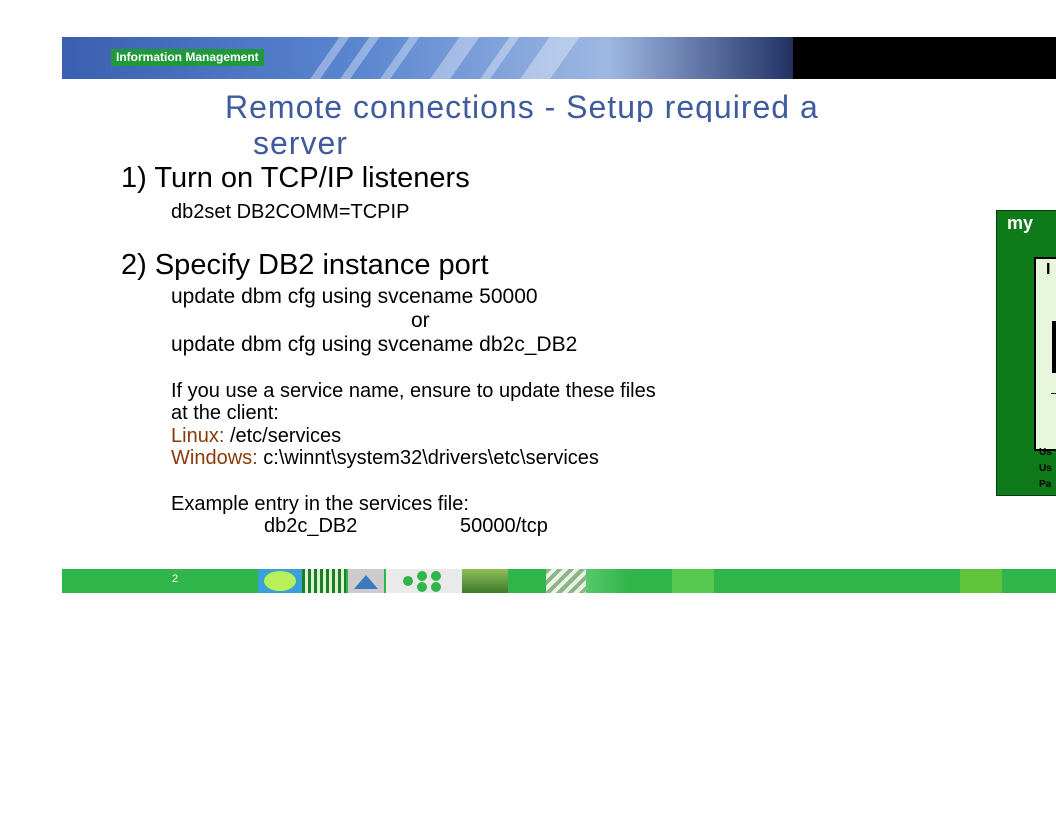 The image size is (1056, 816). I want to click on panel-title: my, so click(1020, 223).